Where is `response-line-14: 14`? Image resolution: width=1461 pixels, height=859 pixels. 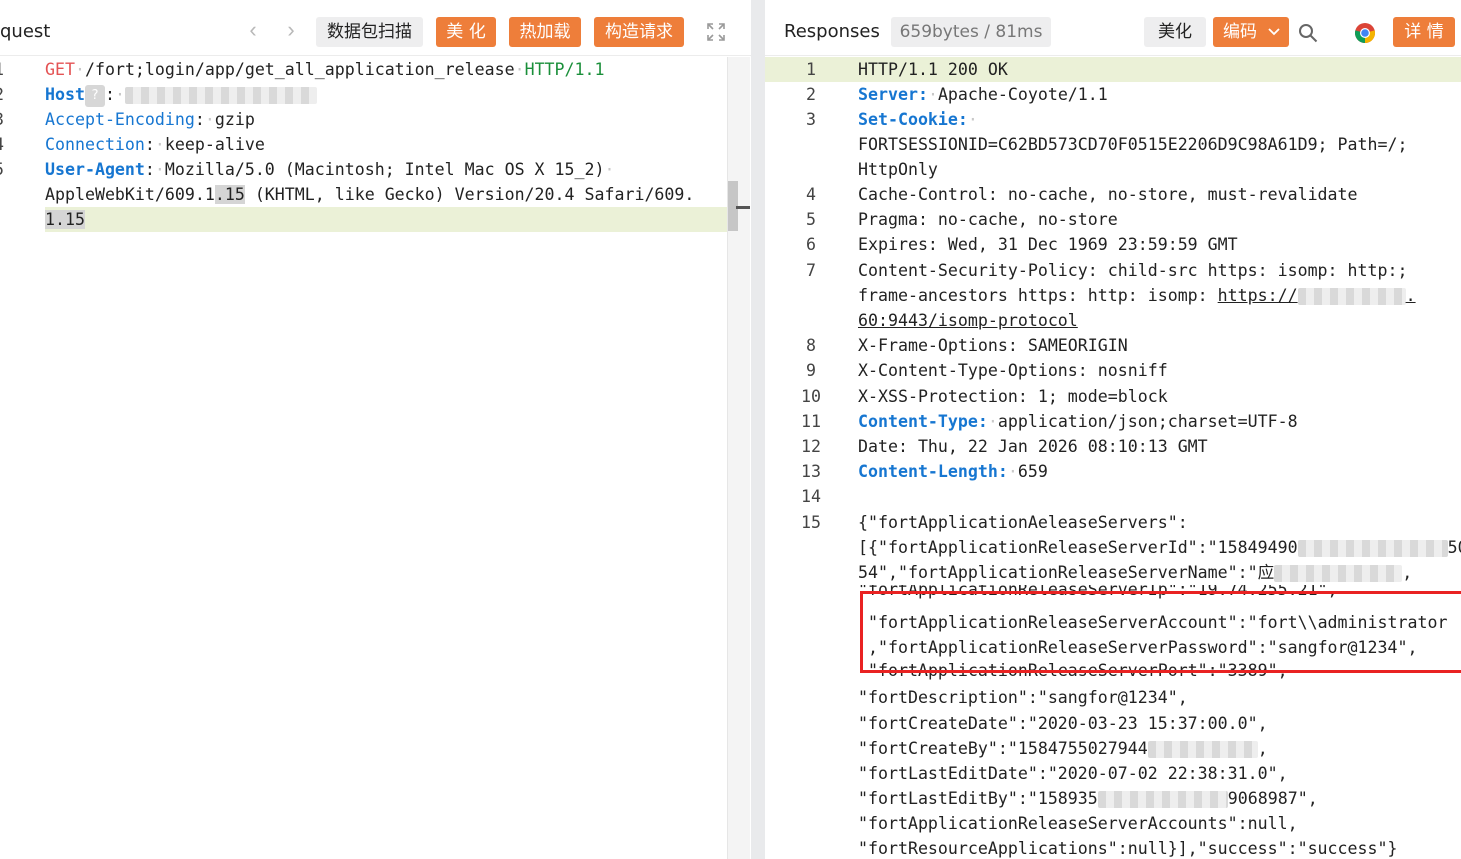 response-line-14: 14 is located at coordinates (811, 496).